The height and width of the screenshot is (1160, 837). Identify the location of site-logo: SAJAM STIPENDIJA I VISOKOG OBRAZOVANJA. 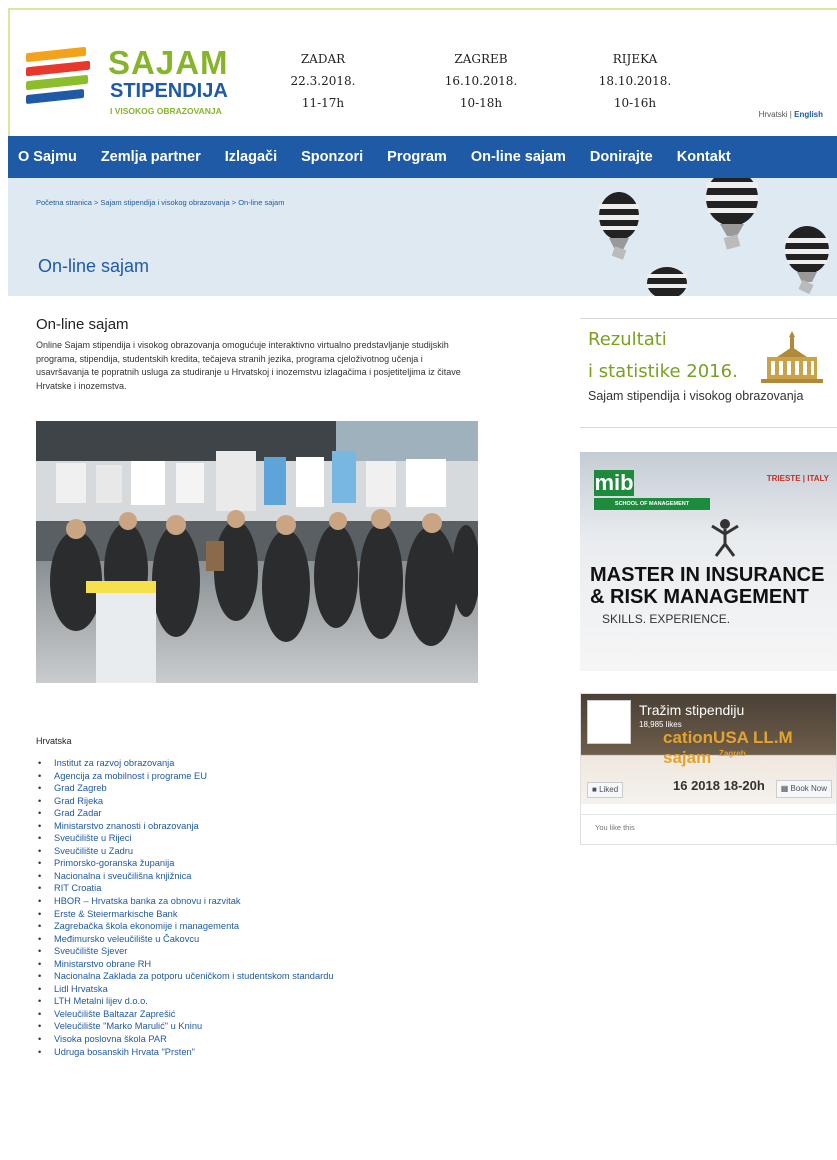
(136, 84).